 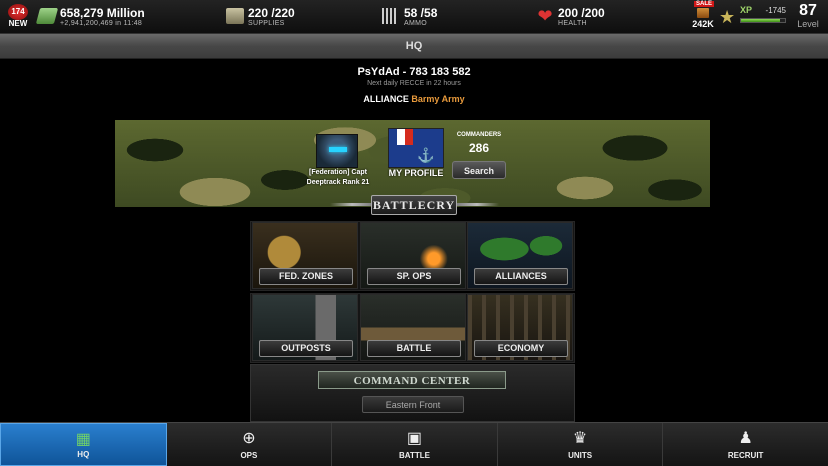 I want to click on player-name: PsYdAd - 783 183 582, so click(x=414, y=72).